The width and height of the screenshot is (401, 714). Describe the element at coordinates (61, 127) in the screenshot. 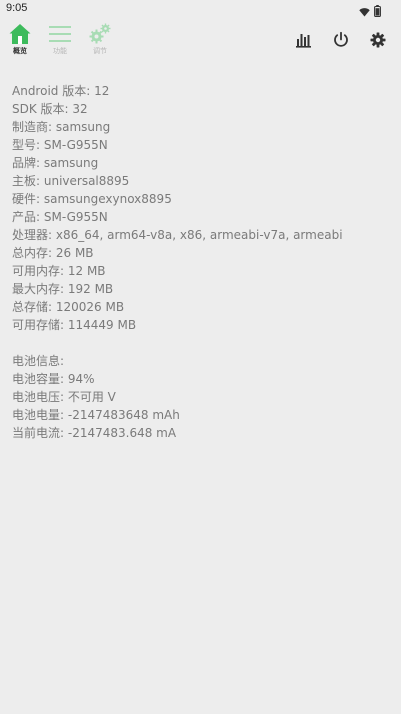

I see `manufacturer: 制造商: samsung` at that location.